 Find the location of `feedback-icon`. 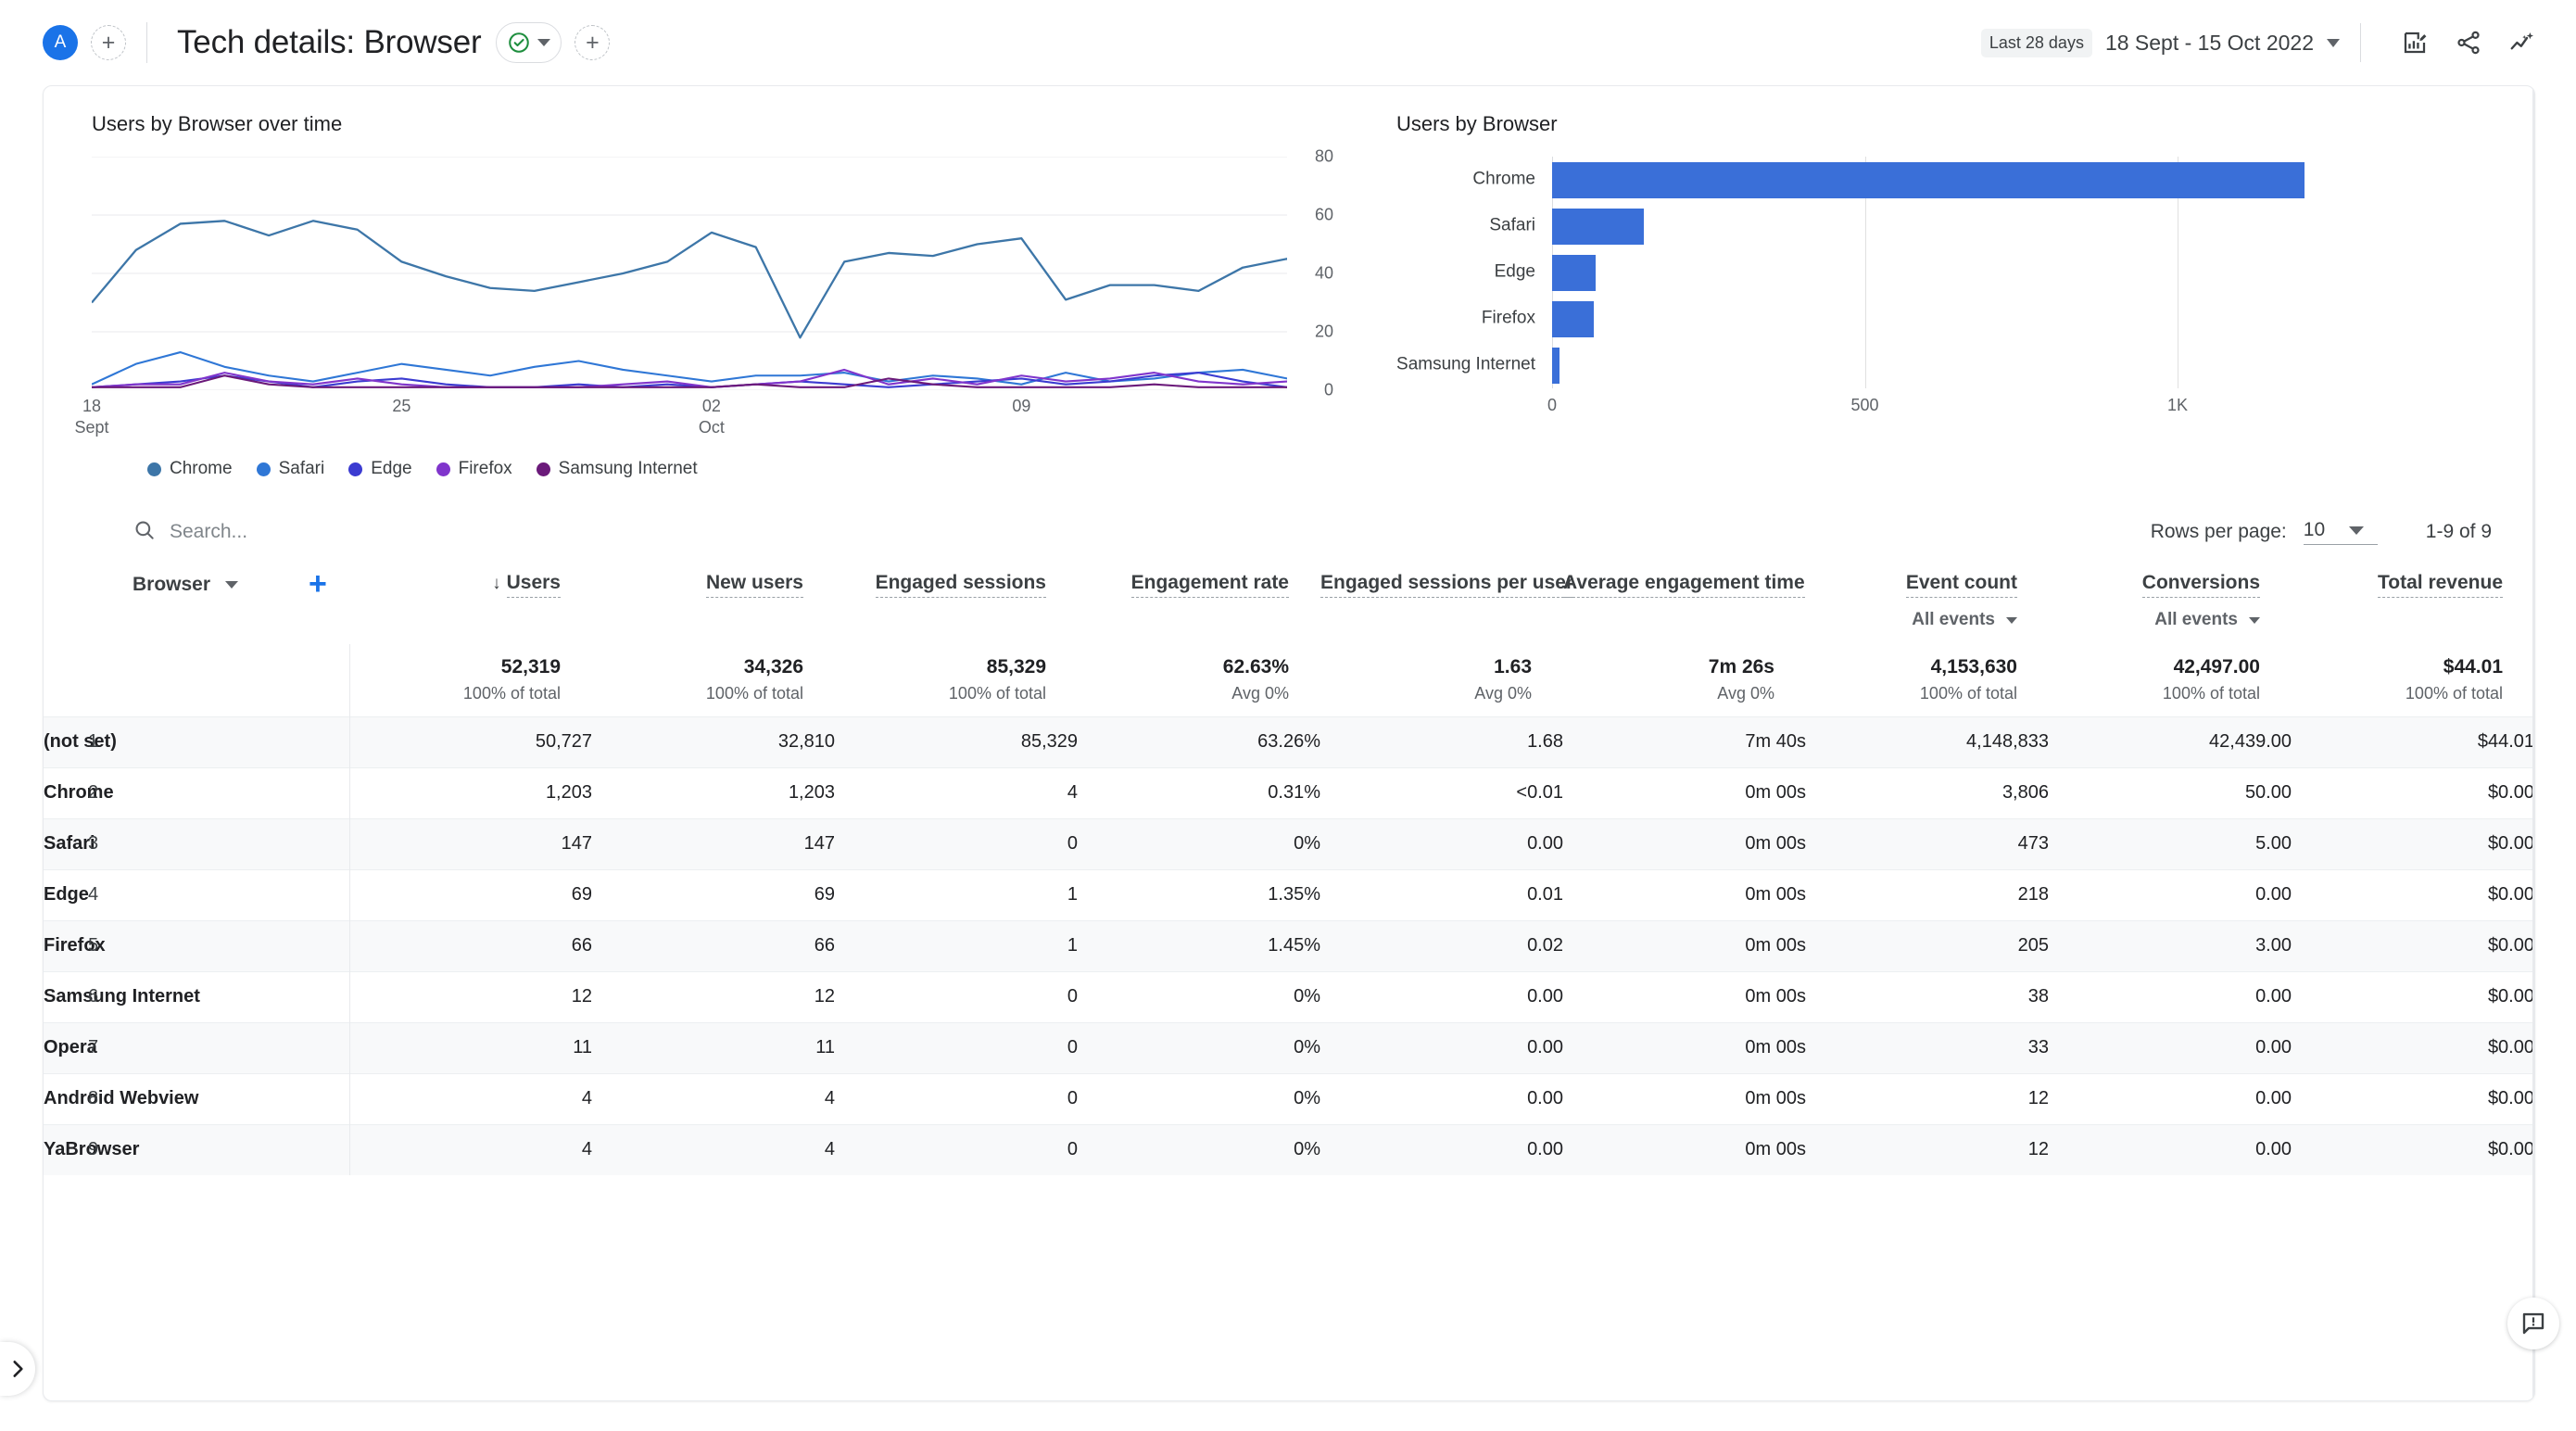

feedback-icon is located at coordinates (2533, 1323).